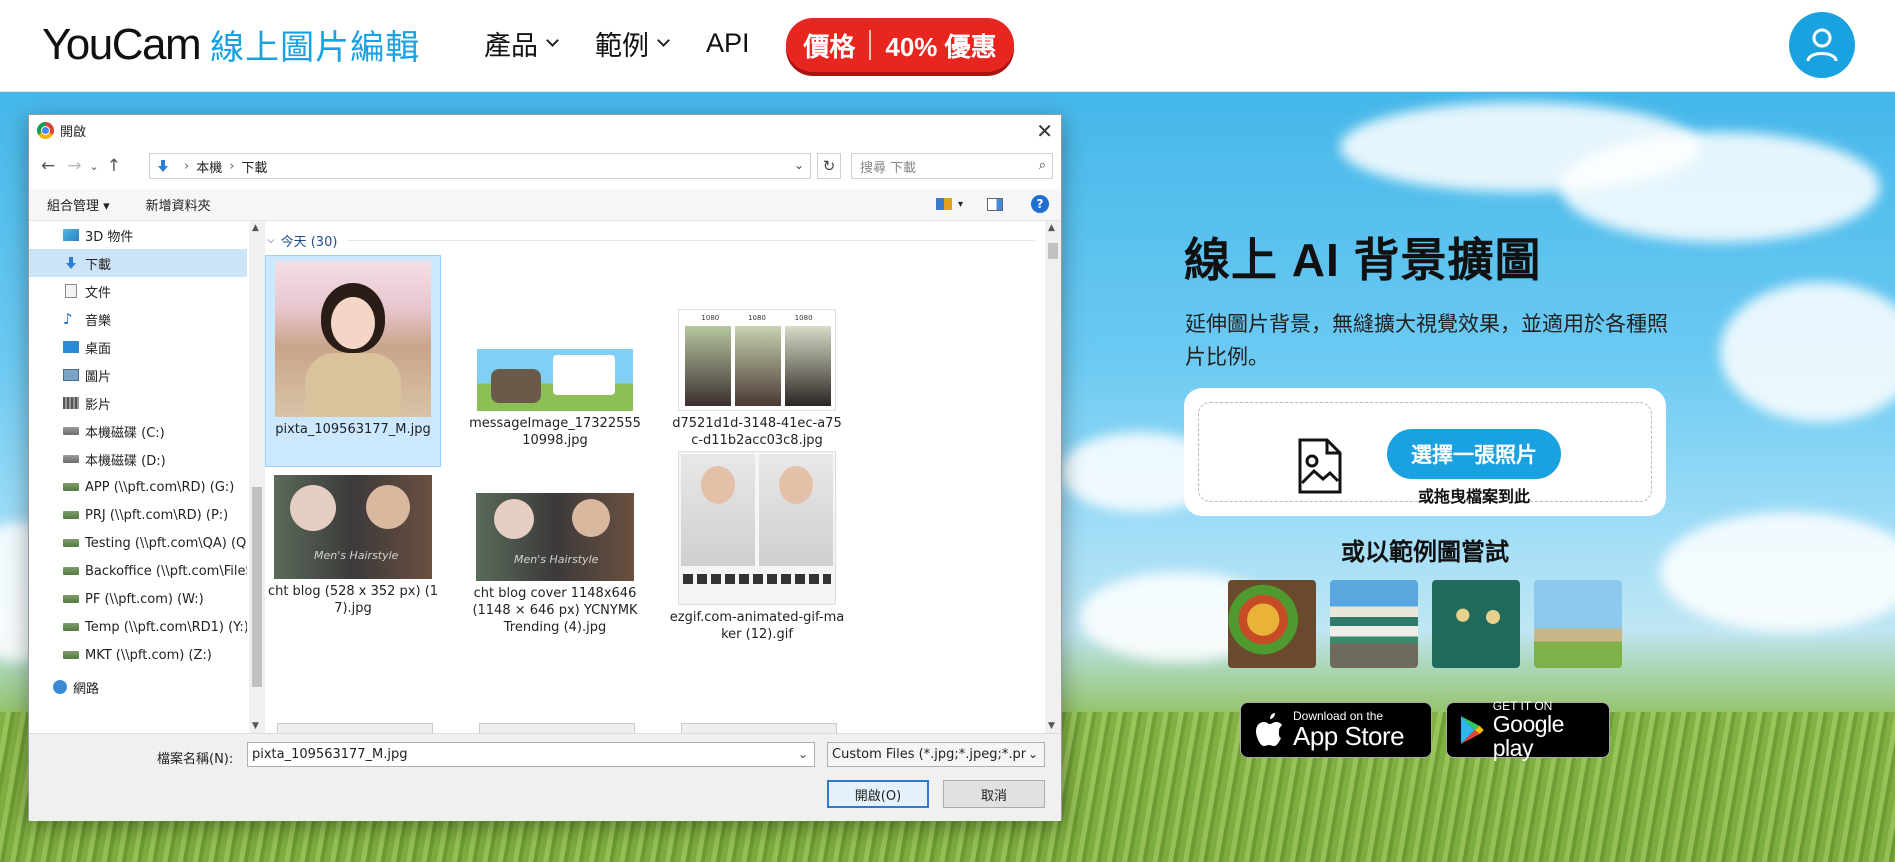  I want to click on choose-photo-button: 選擇一張照片, so click(1474, 454).